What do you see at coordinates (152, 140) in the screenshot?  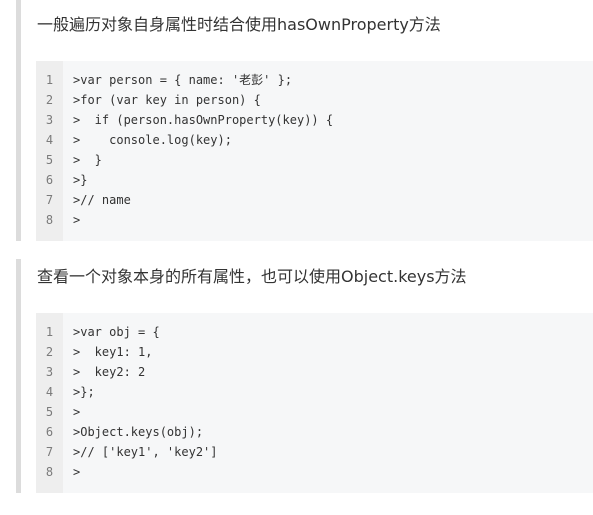 I see `code-text: > console.log(key);` at bounding box center [152, 140].